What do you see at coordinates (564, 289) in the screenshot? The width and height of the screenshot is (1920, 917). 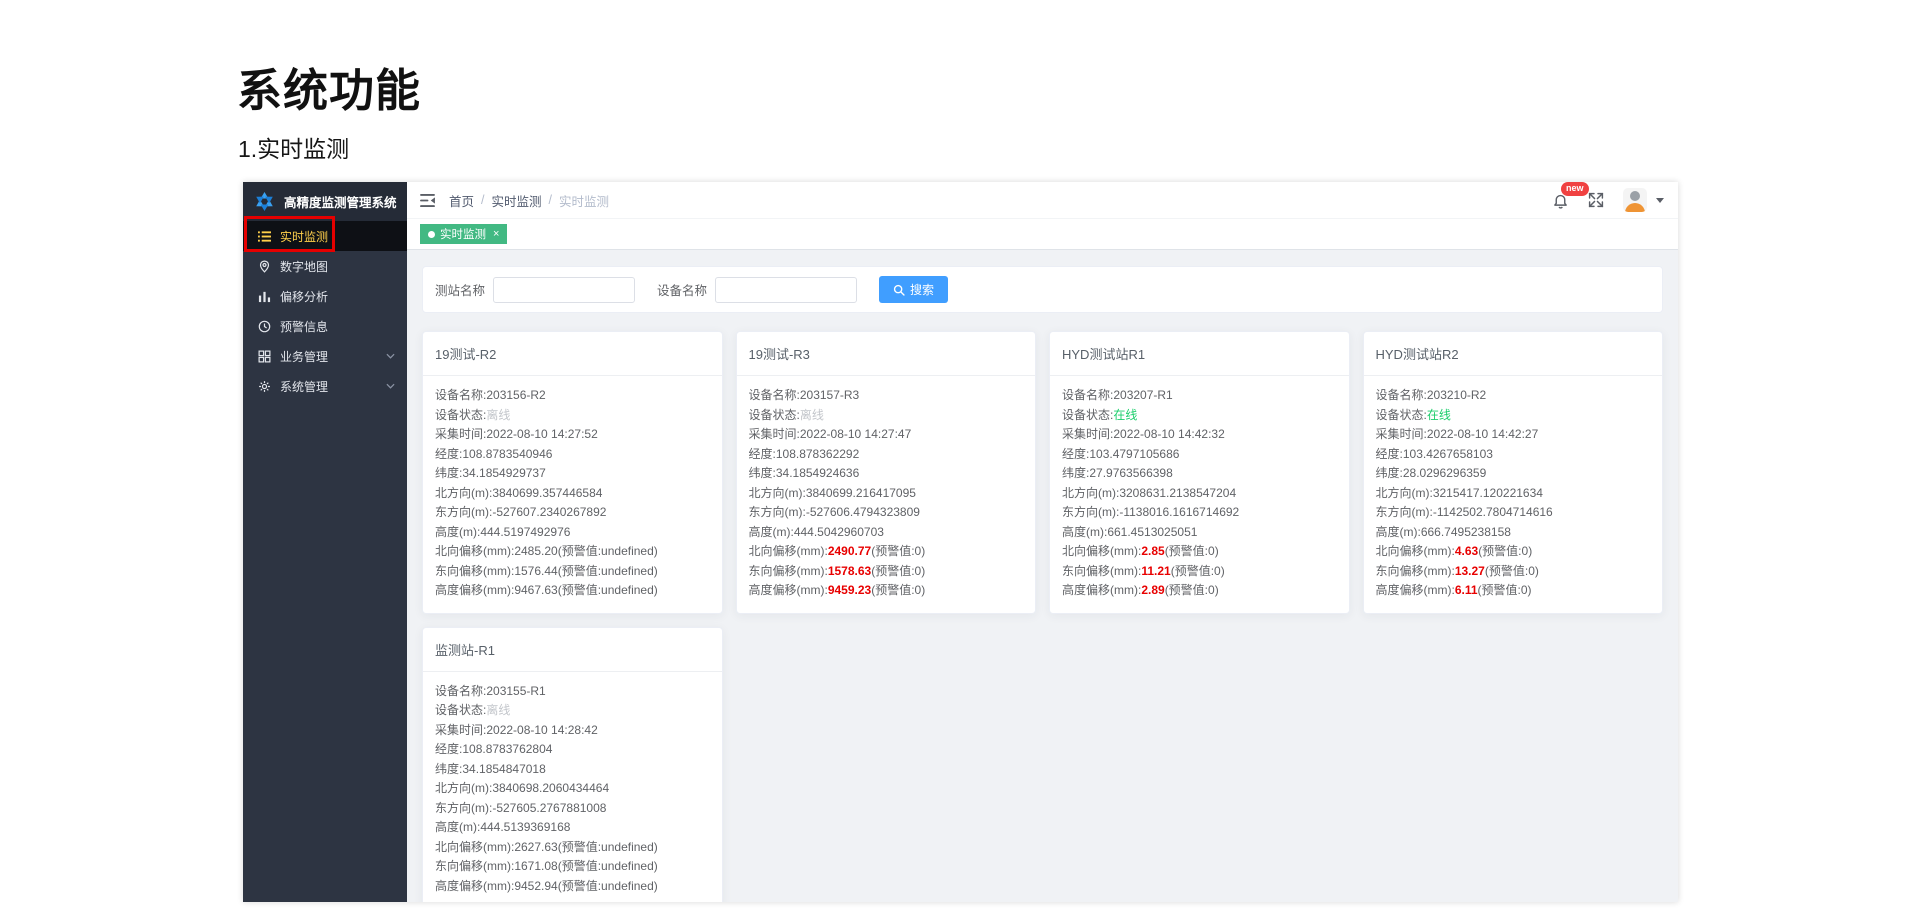 I see `station-name-input` at bounding box center [564, 289].